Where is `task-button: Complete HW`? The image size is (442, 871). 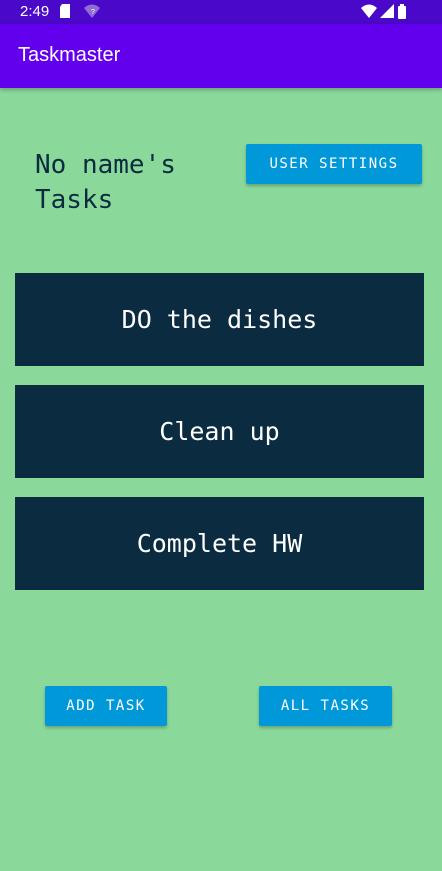
task-button: Complete HW is located at coordinates (219, 543).